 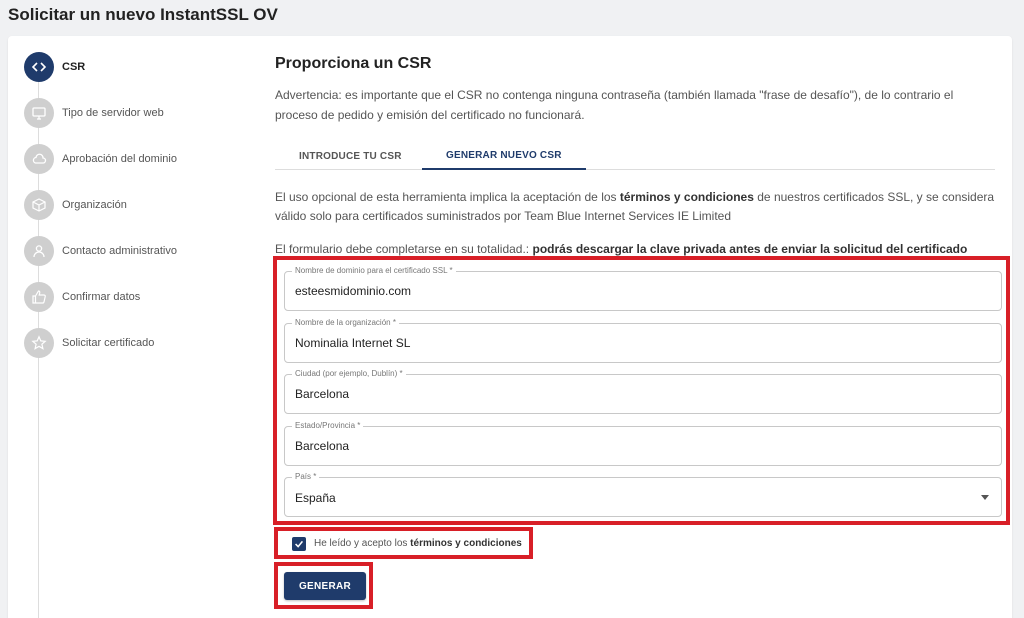 I want to click on page-title: Solicitar un nuevo InstantSSL OV, so click(x=143, y=14).